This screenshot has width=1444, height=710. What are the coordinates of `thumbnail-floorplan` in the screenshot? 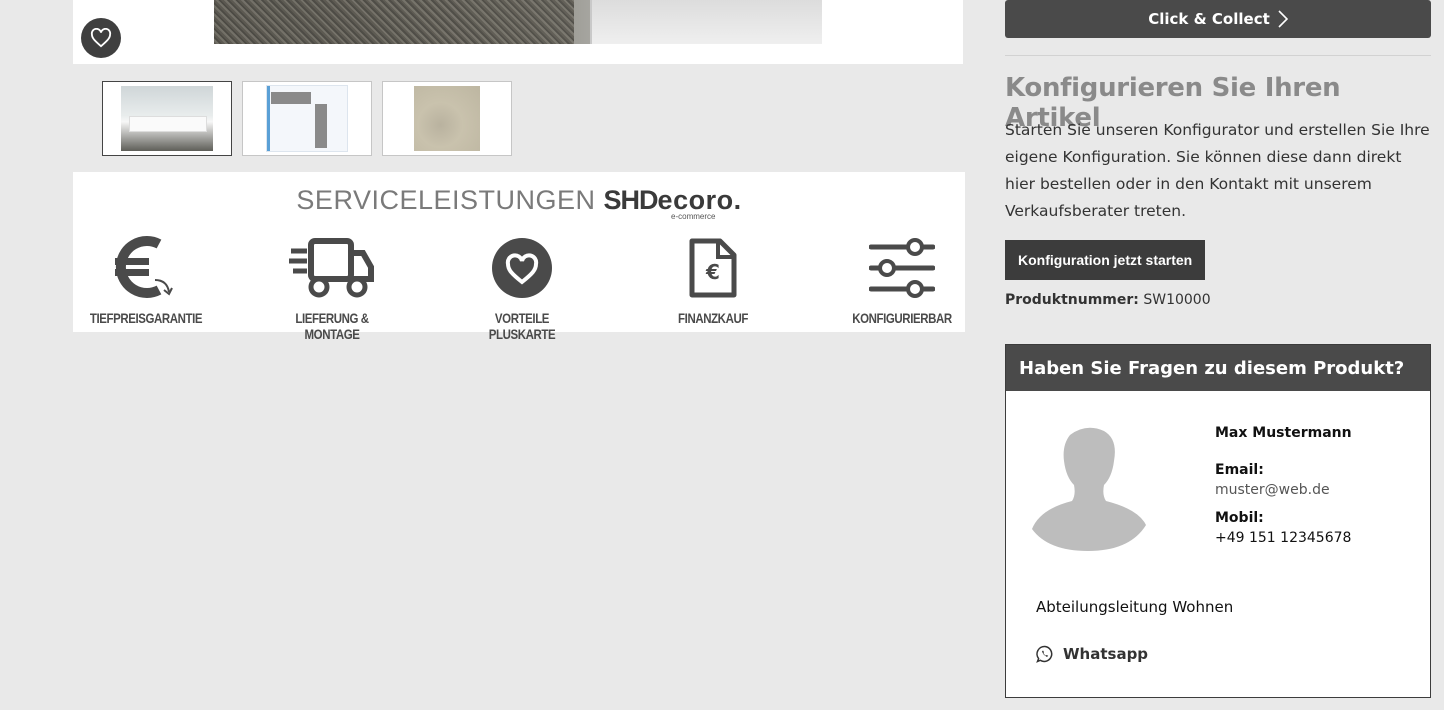 It's located at (307, 118).